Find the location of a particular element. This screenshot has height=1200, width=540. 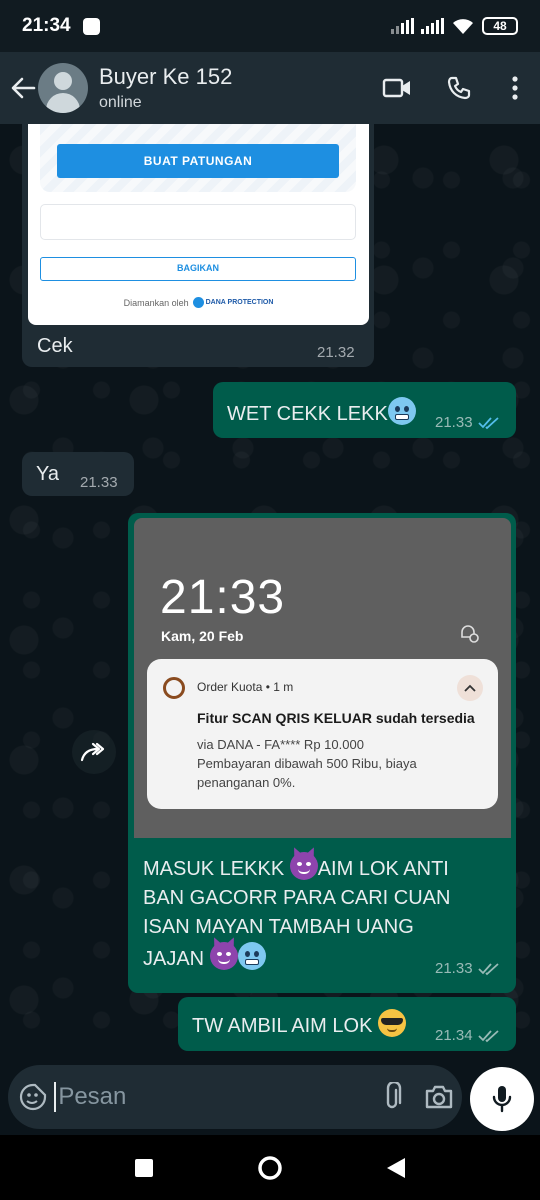

notification-app-name: Order Kuota • 1 m is located at coordinates (245, 687).